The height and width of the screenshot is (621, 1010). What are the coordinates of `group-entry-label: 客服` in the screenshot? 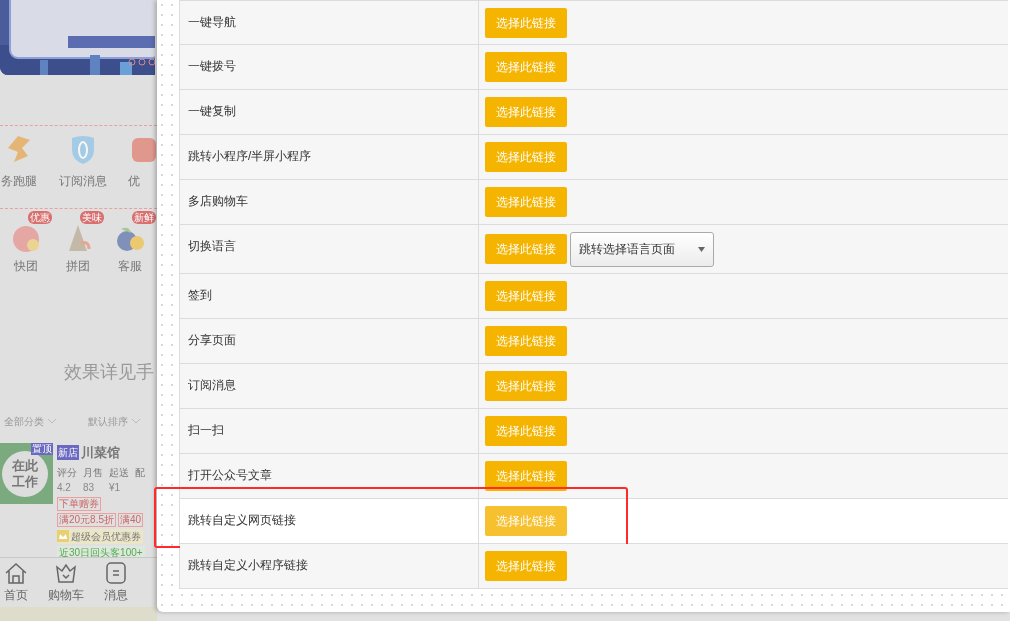 It's located at (130, 266).